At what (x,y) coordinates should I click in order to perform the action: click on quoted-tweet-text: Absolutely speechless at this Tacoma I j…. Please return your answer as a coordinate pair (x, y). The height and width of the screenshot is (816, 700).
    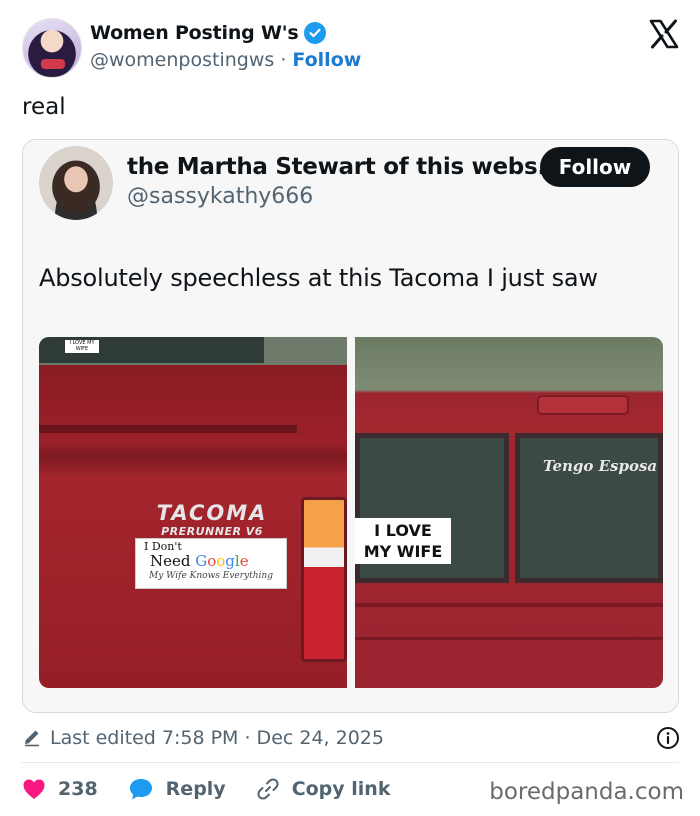
    Looking at the image, I should click on (318, 278).